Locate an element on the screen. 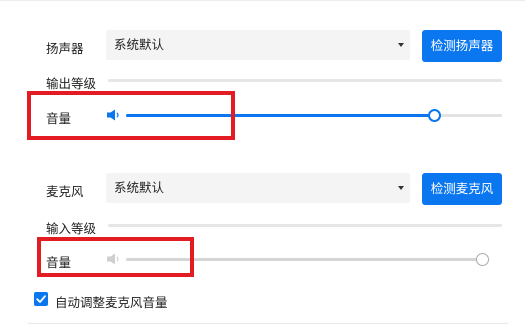 The width and height of the screenshot is (525, 327). test-speaker-button: 检测扬声器 is located at coordinates (462, 46).